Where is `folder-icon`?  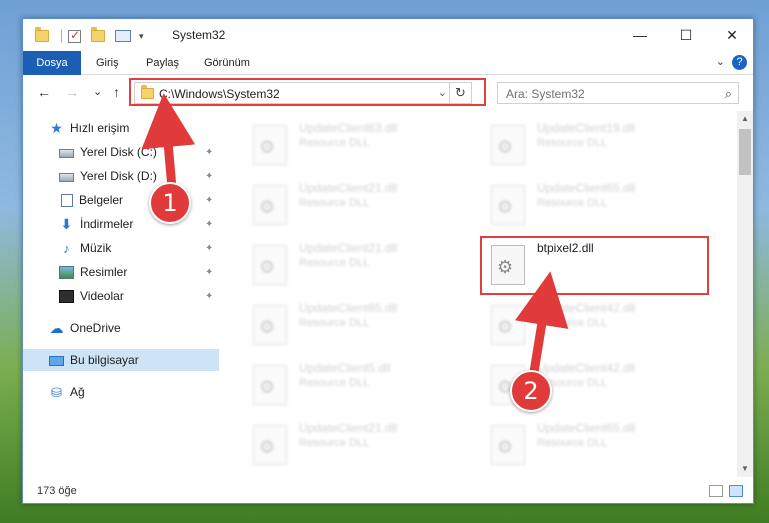 folder-icon is located at coordinates (42, 34).